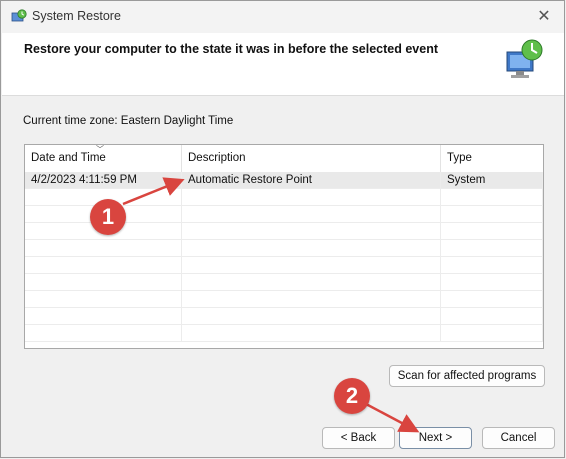  What do you see at coordinates (217, 158) in the screenshot?
I see `column-header-description-label: Description` at bounding box center [217, 158].